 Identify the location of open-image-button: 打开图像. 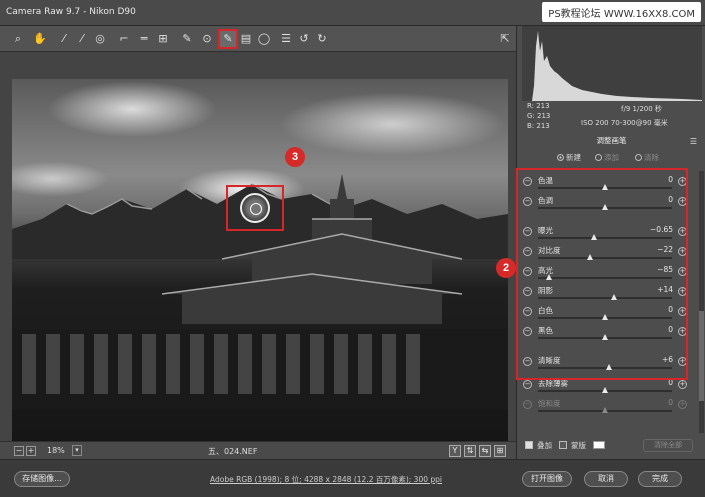
(547, 479).